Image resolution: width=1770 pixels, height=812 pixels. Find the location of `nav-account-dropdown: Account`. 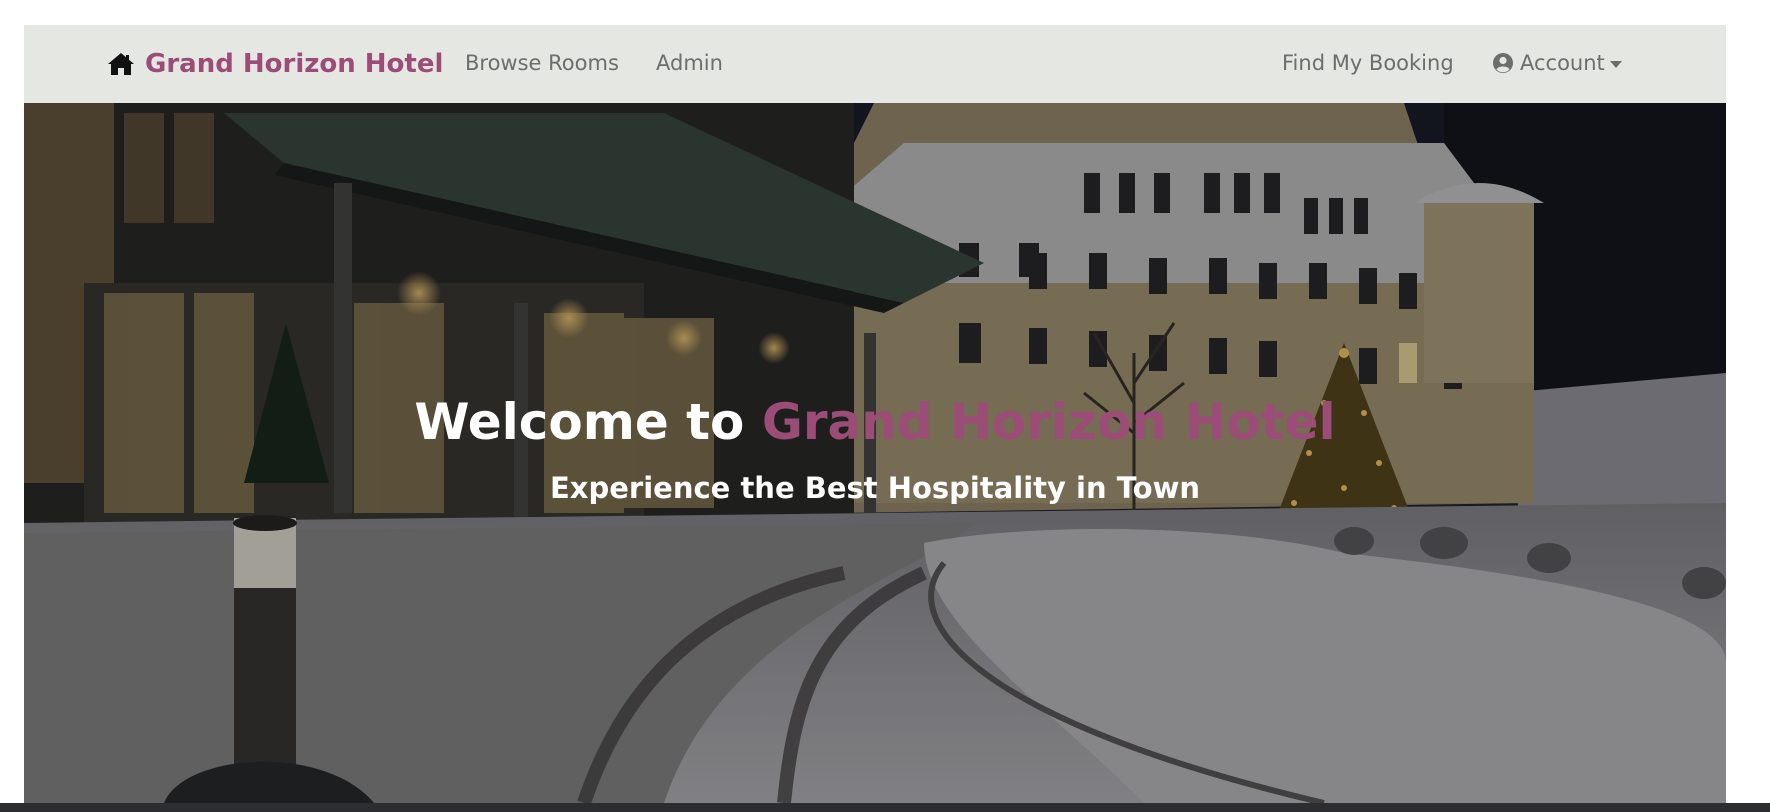

nav-account-dropdown: Account is located at coordinates (1557, 63).